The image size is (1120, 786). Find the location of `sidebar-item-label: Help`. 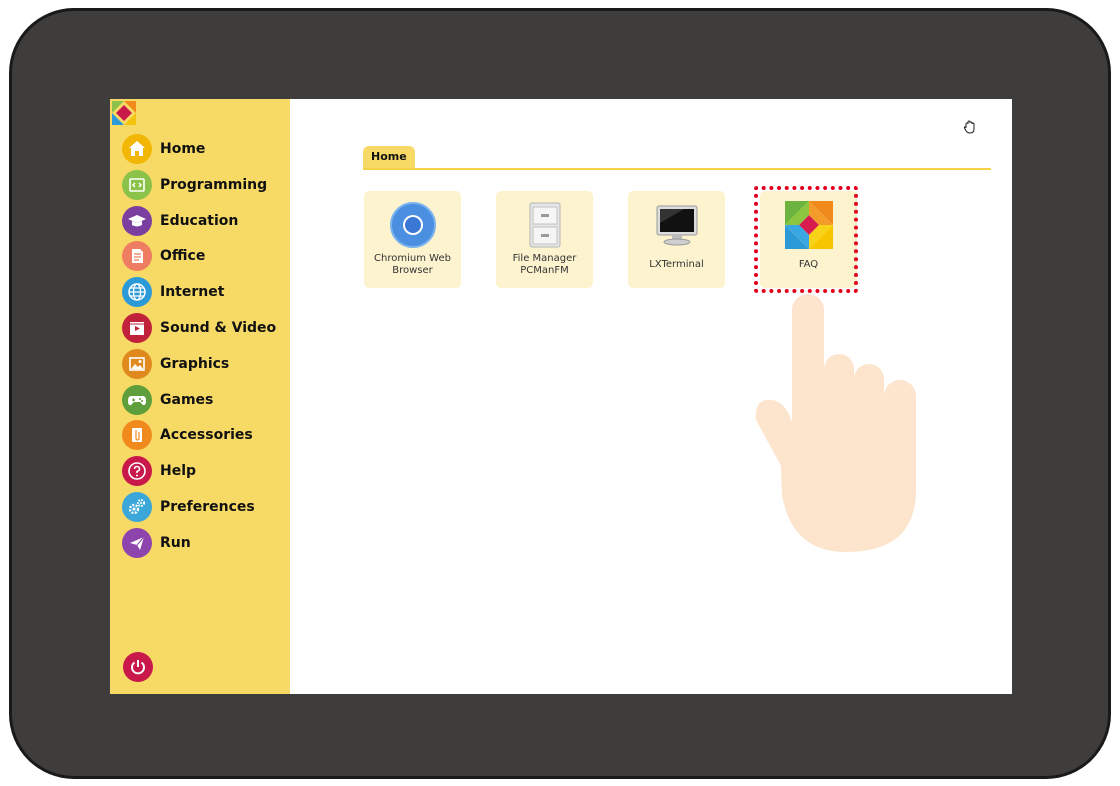

sidebar-item-label: Help is located at coordinates (178, 471).